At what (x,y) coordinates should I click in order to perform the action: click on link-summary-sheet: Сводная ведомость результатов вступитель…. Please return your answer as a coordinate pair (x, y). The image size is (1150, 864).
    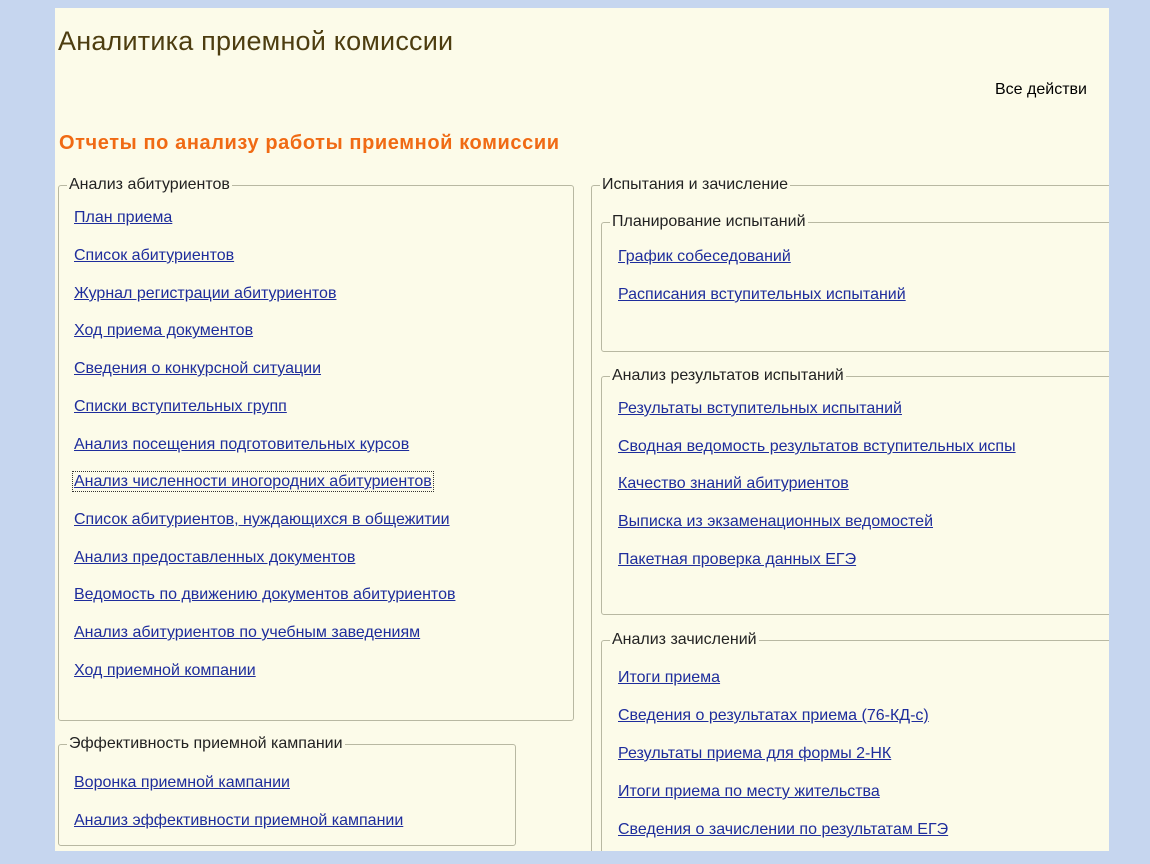
    Looking at the image, I should click on (817, 446).